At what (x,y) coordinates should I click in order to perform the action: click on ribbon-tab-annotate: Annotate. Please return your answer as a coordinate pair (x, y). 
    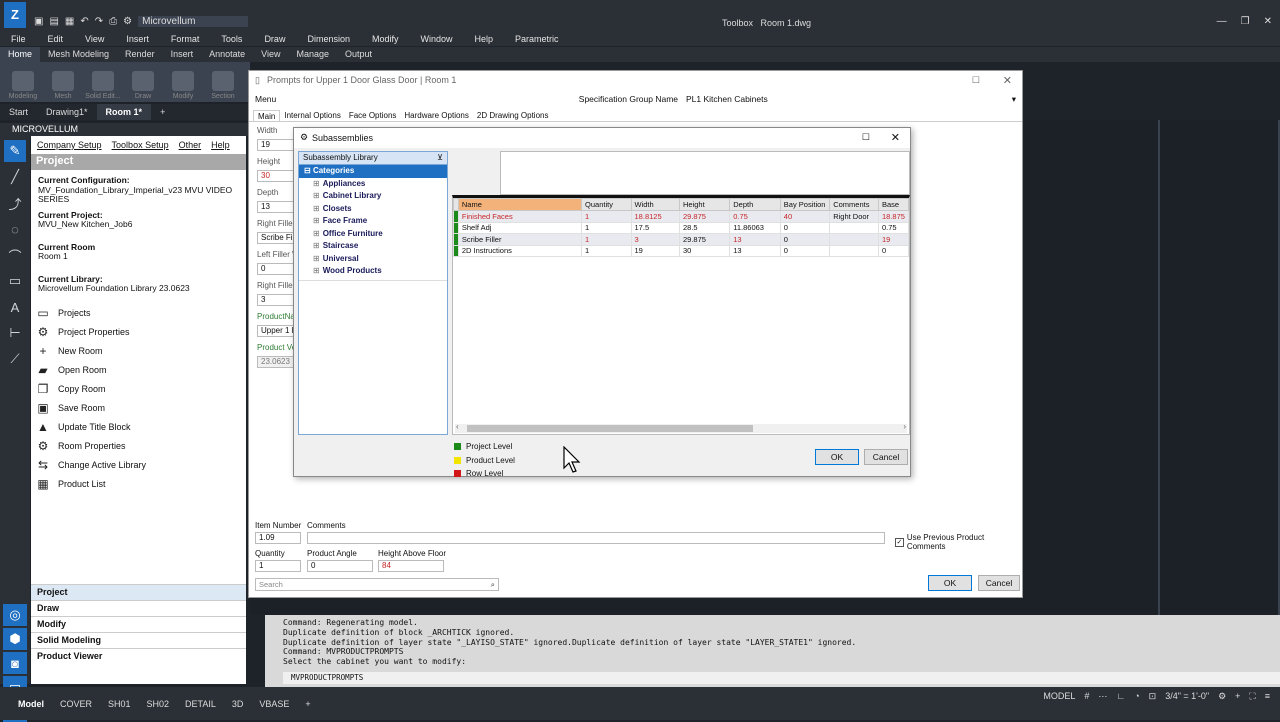
    Looking at the image, I should click on (227, 54).